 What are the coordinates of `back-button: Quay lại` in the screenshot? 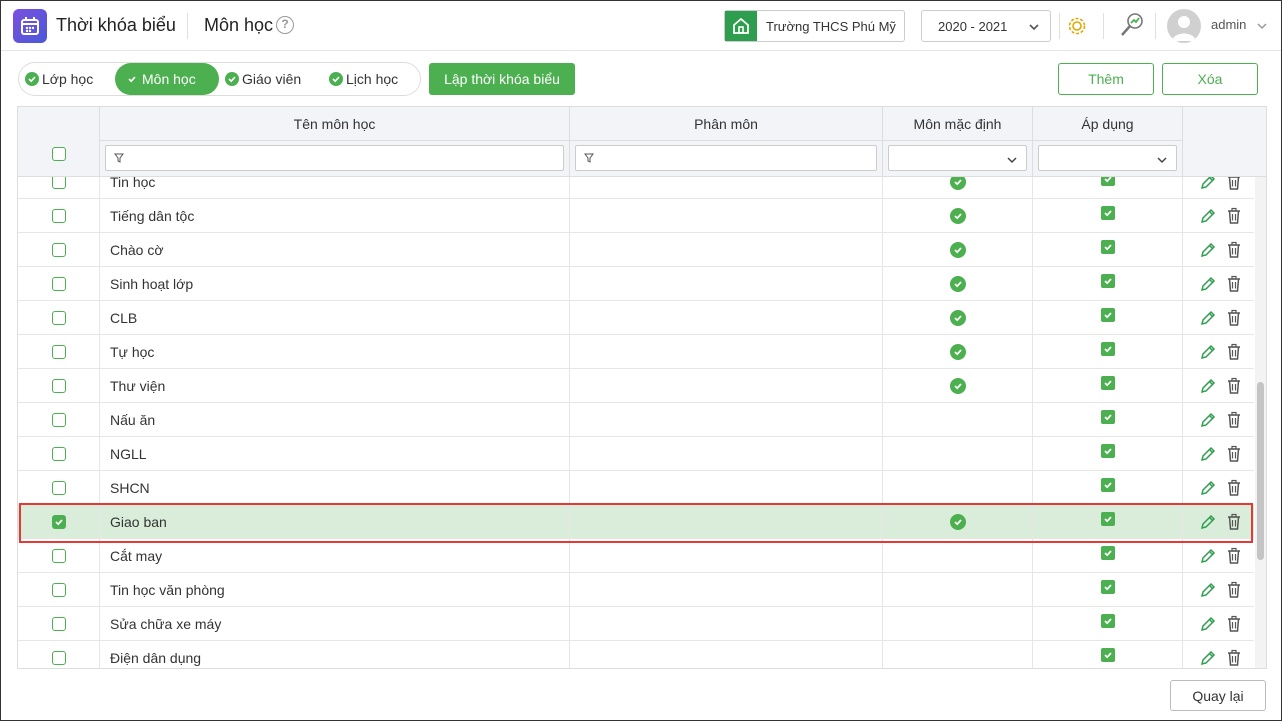 It's located at (1218, 695).